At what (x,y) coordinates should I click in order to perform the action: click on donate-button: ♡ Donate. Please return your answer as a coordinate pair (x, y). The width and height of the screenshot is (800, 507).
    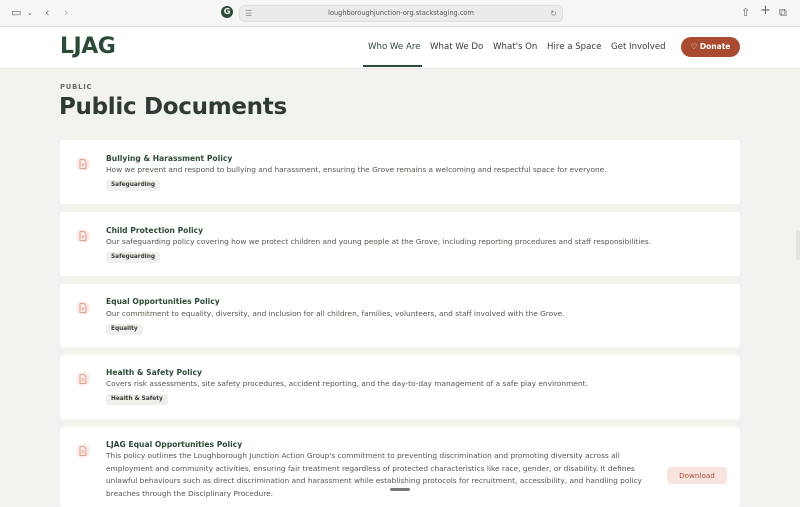
    Looking at the image, I should click on (710, 47).